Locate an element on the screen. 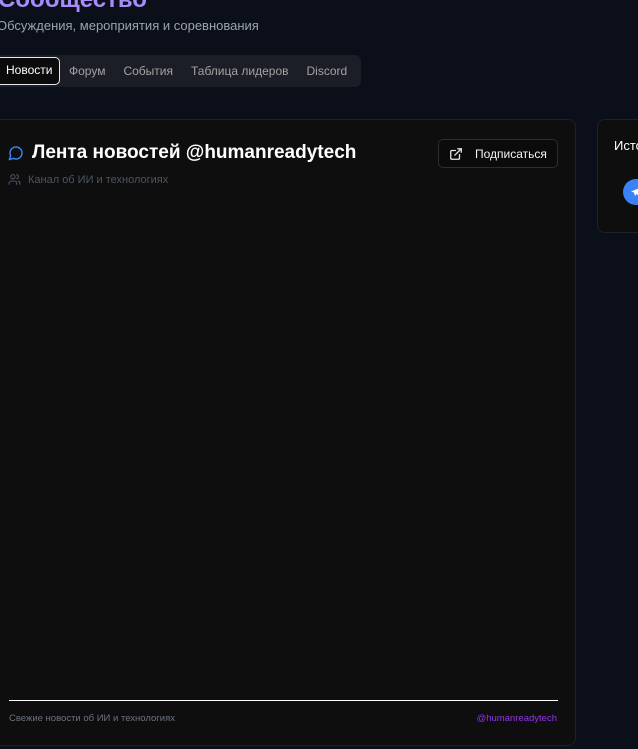  telegram-source-button is located at coordinates (630, 192).